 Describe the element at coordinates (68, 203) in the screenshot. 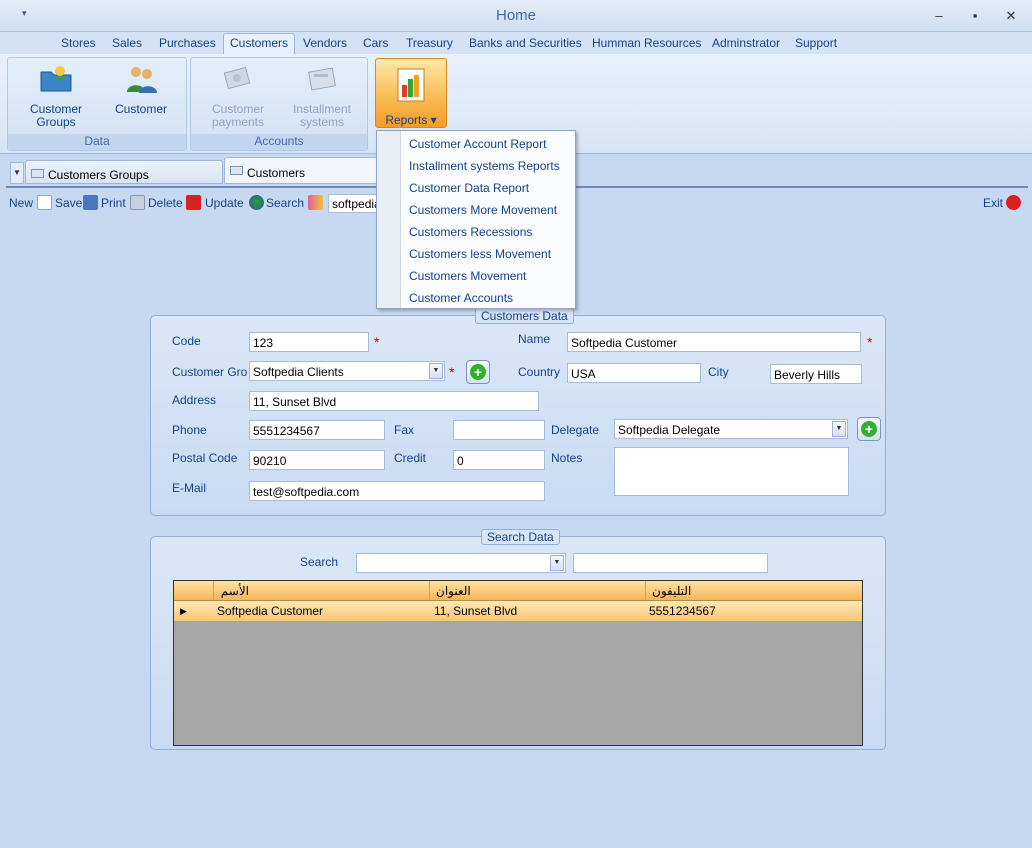

I see `save-button: Save` at that location.